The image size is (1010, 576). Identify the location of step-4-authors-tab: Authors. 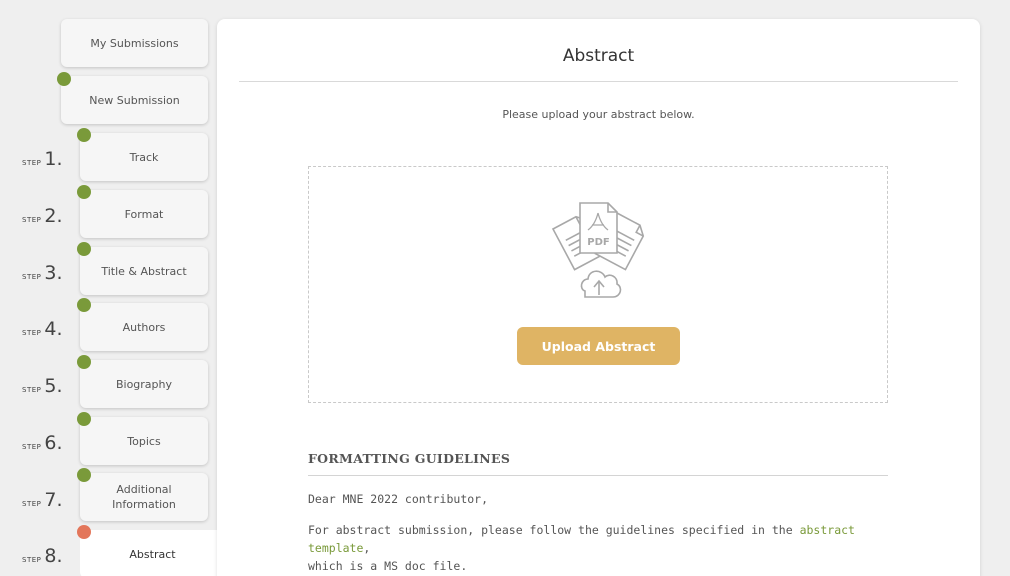
(144, 327).